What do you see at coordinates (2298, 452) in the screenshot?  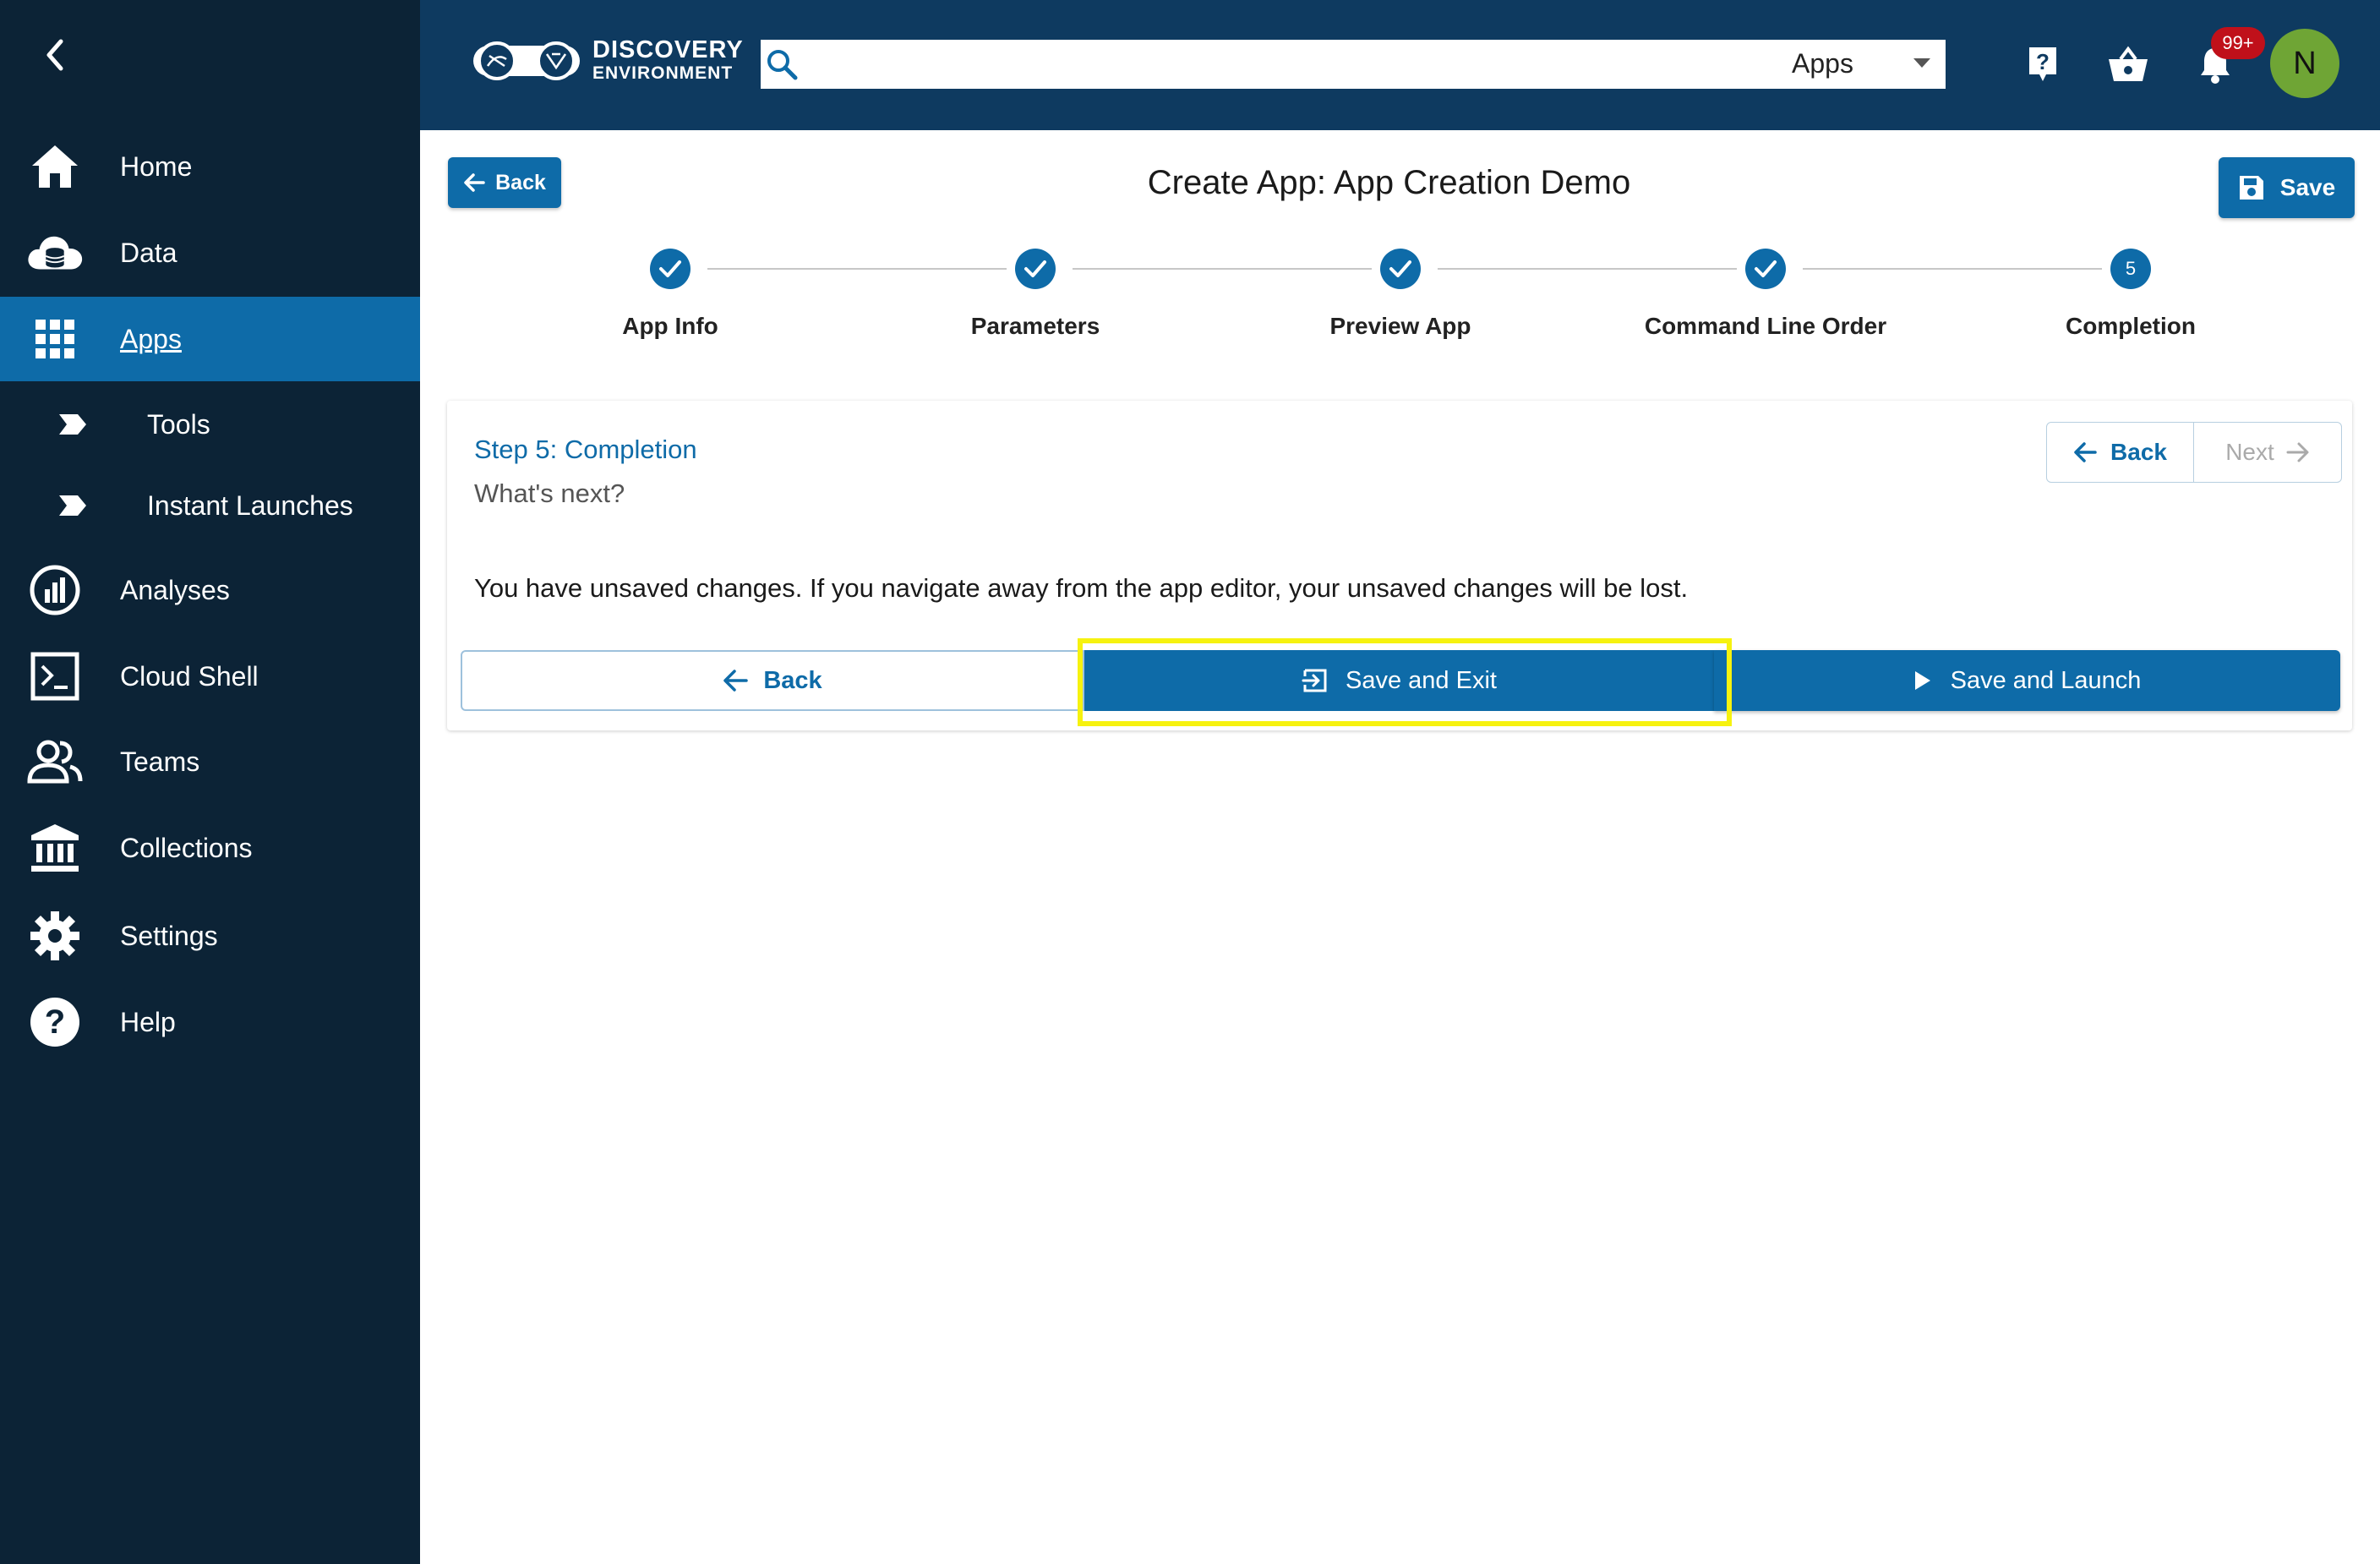 I see `arrow-right-icon` at bounding box center [2298, 452].